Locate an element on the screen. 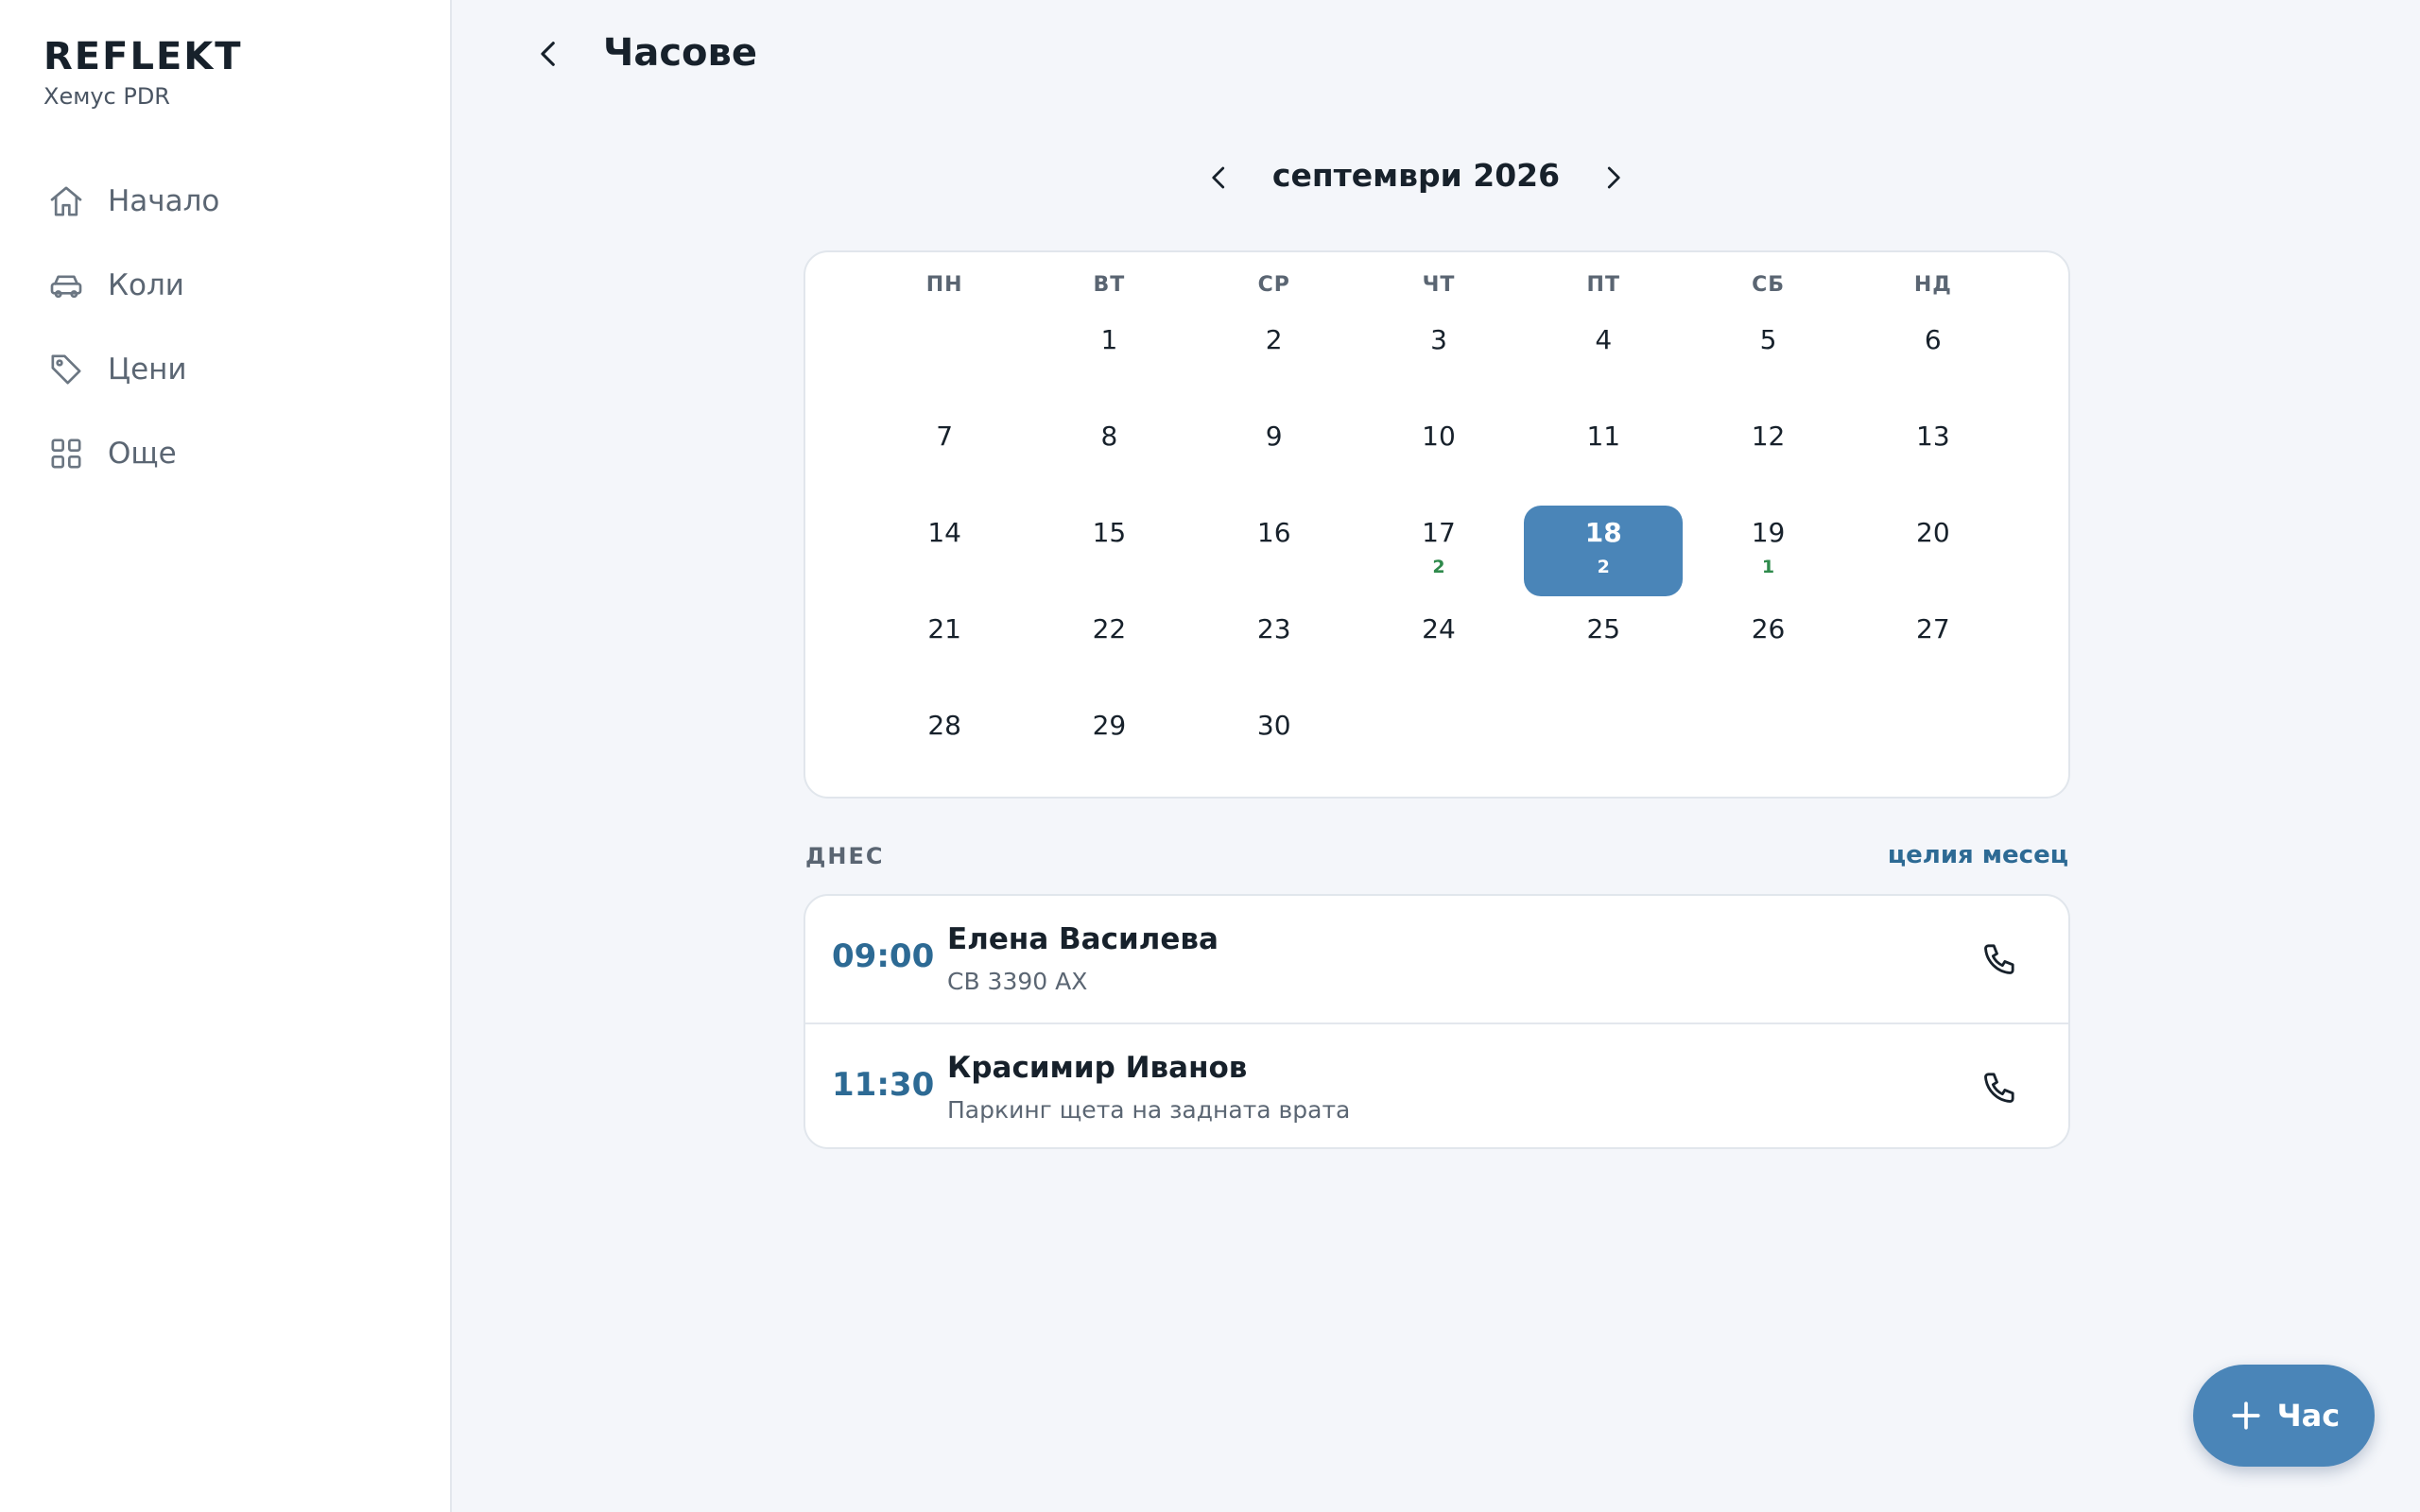 The width and height of the screenshot is (2420, 1512). customer-name: Елена Василева is located at coordinates (1083, 939).